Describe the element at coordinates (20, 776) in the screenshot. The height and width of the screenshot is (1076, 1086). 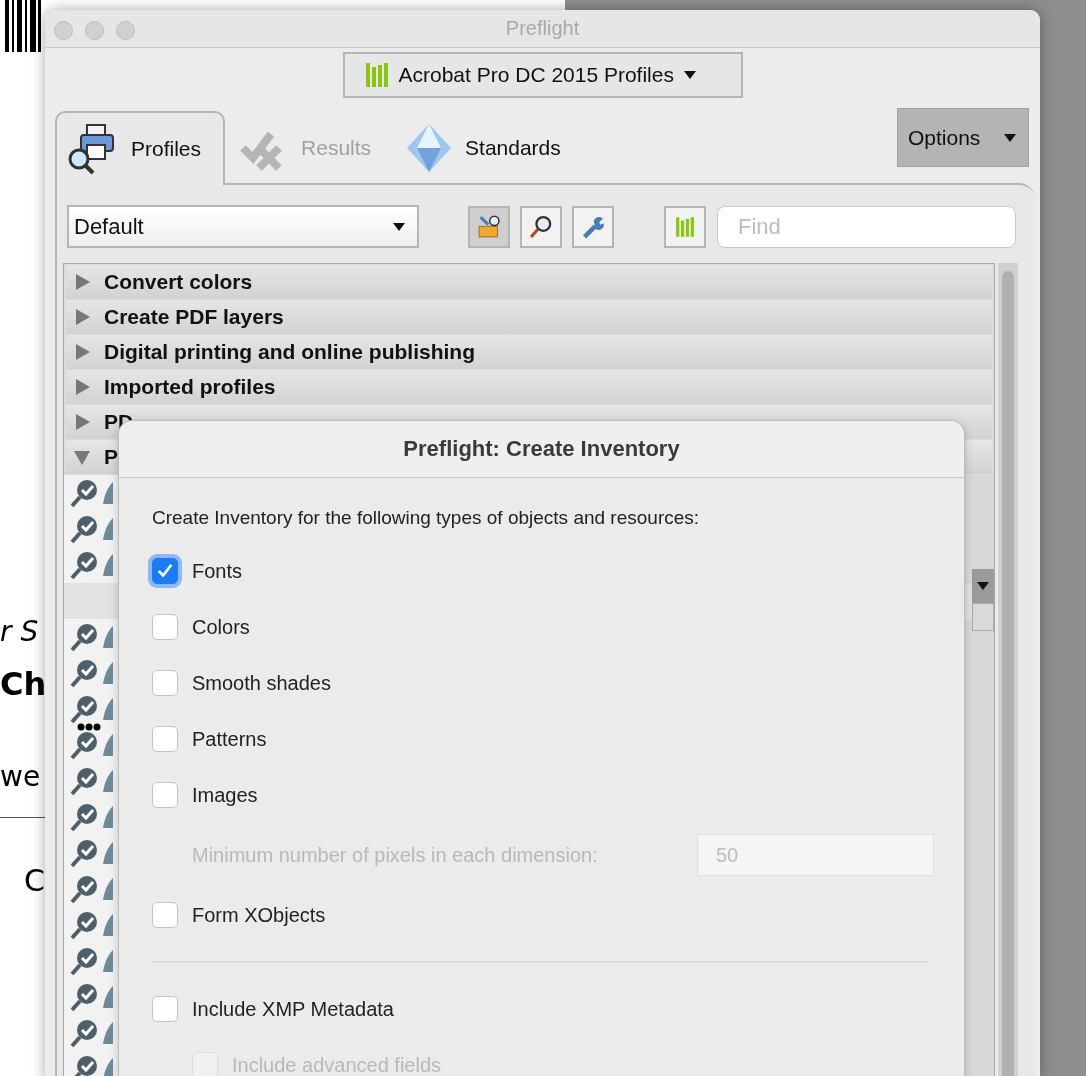
I see `document-text: we` at that location.